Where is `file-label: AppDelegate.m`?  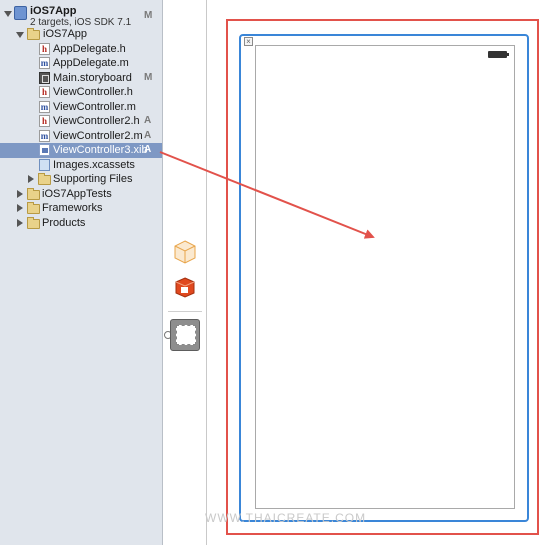 file-label: AppDelegate.m is located at coordinates (91, 63).